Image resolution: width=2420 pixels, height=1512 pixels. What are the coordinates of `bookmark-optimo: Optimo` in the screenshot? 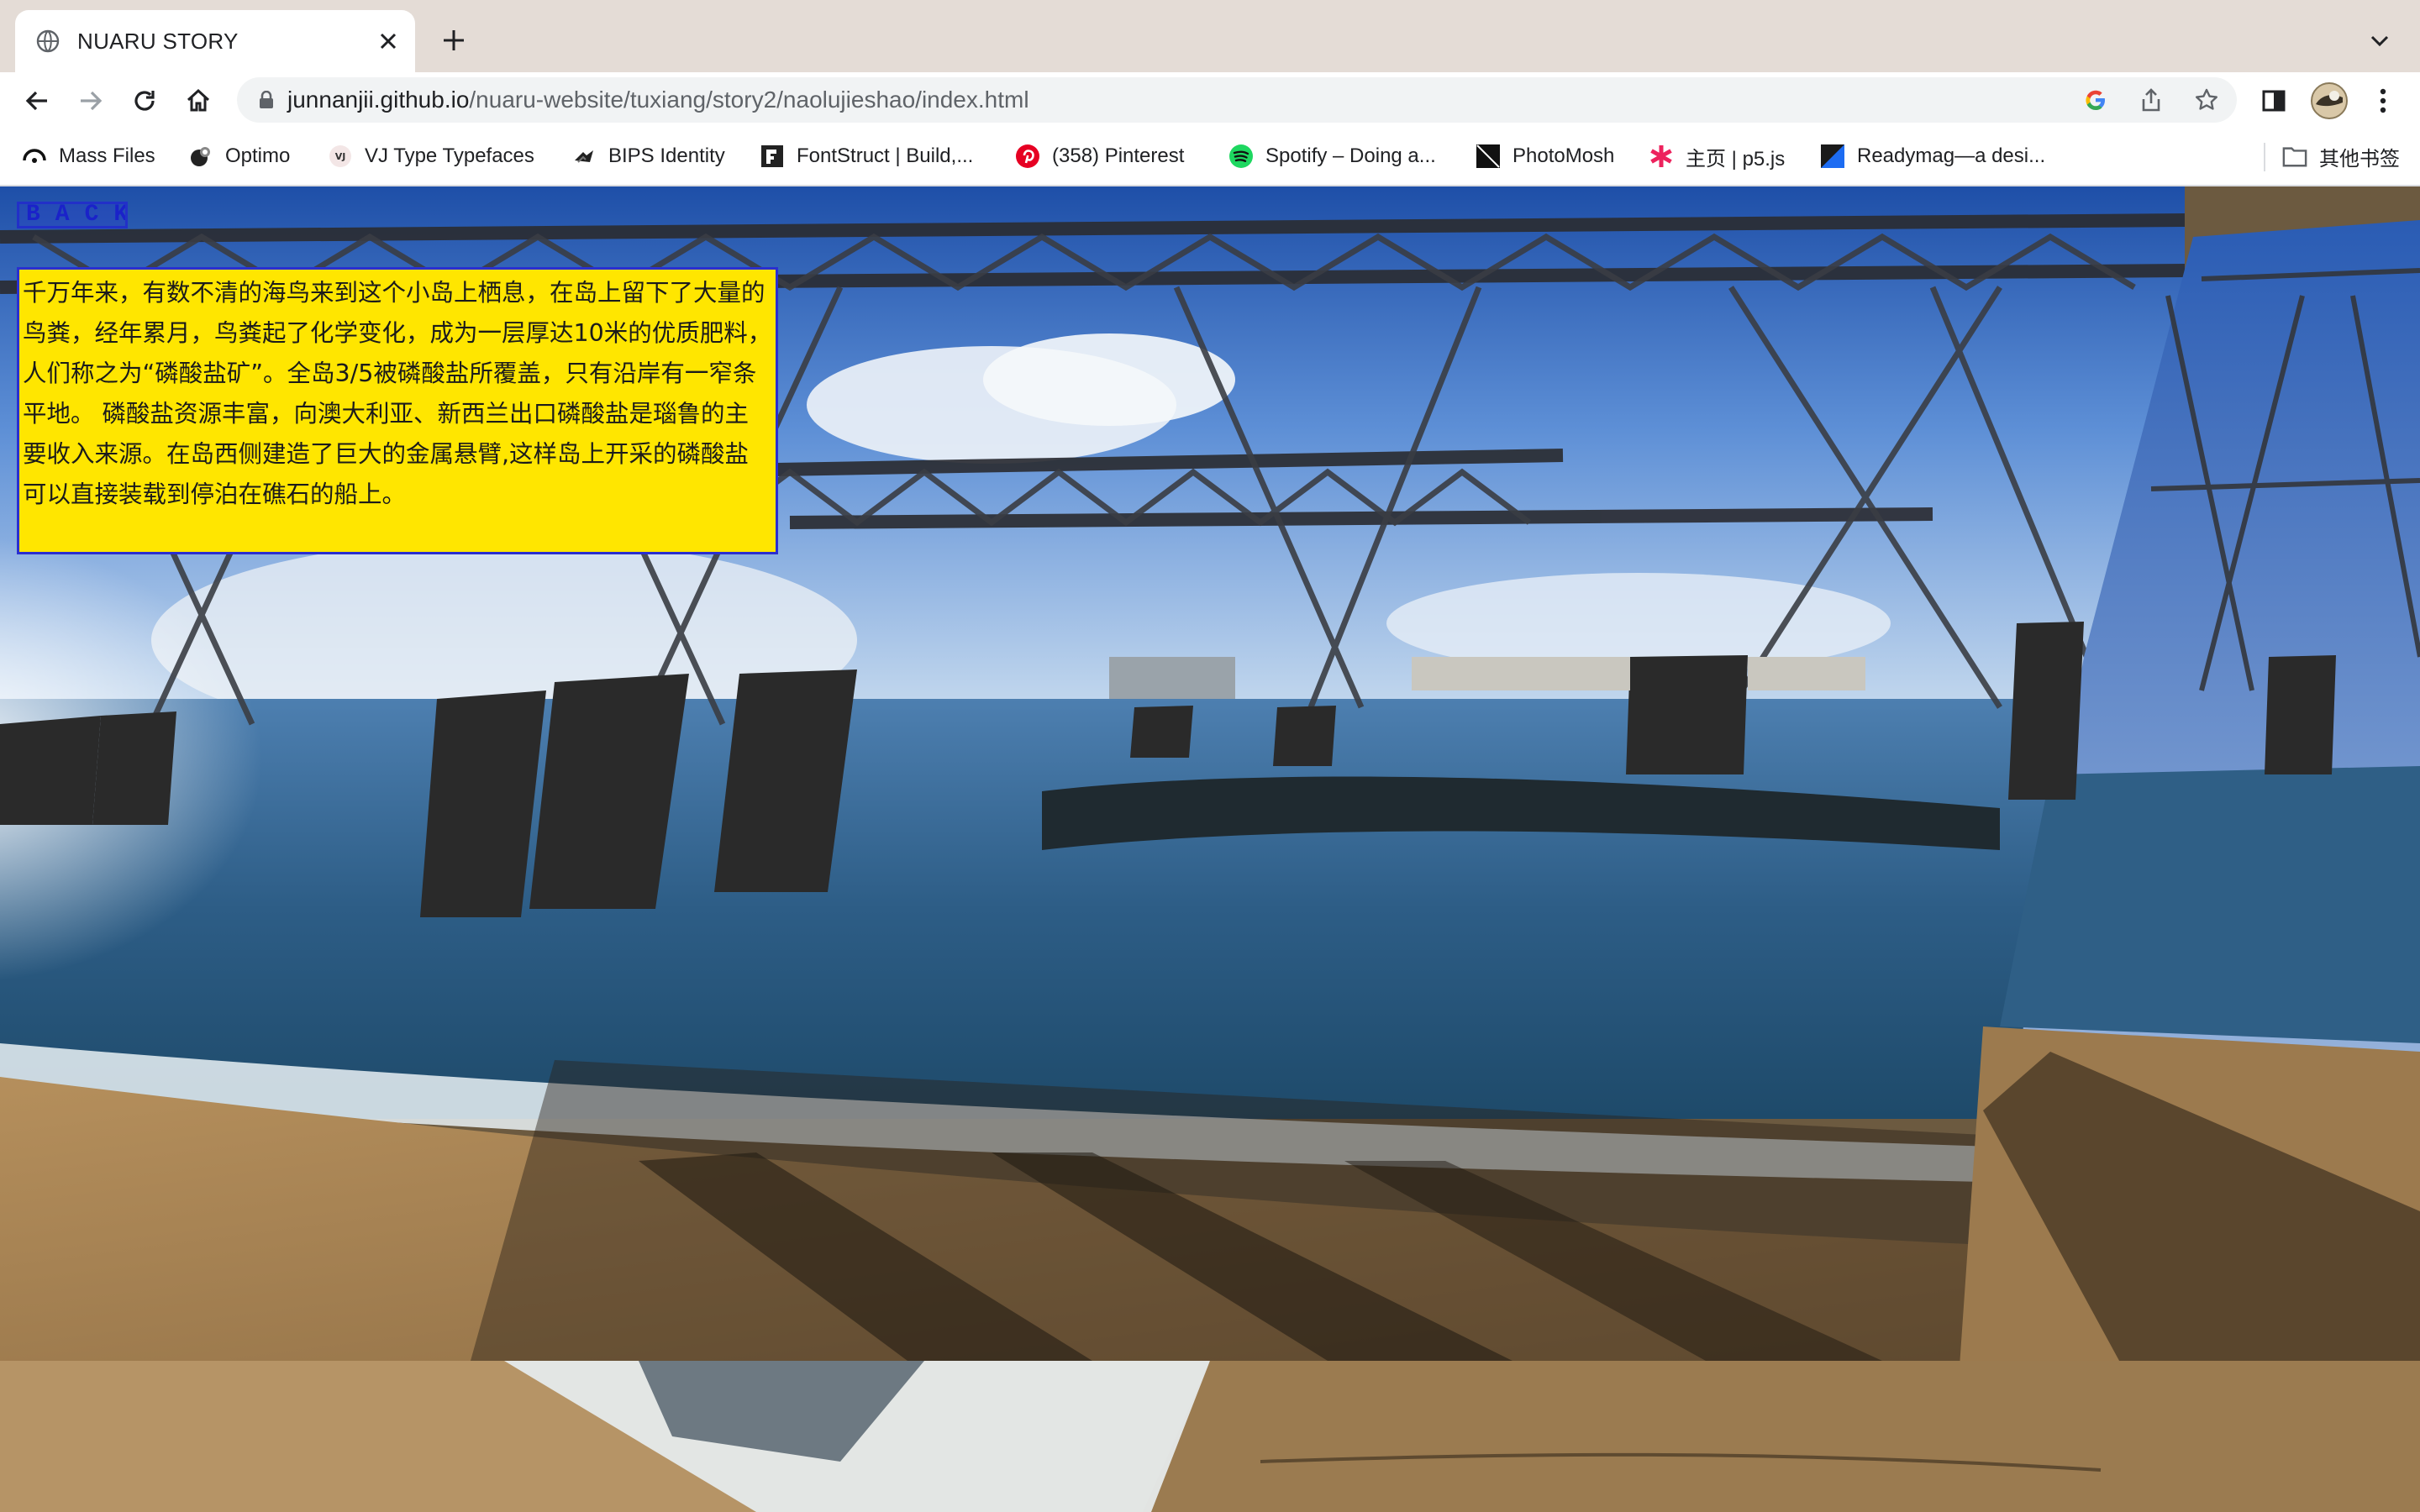 It's located at (239, 156).